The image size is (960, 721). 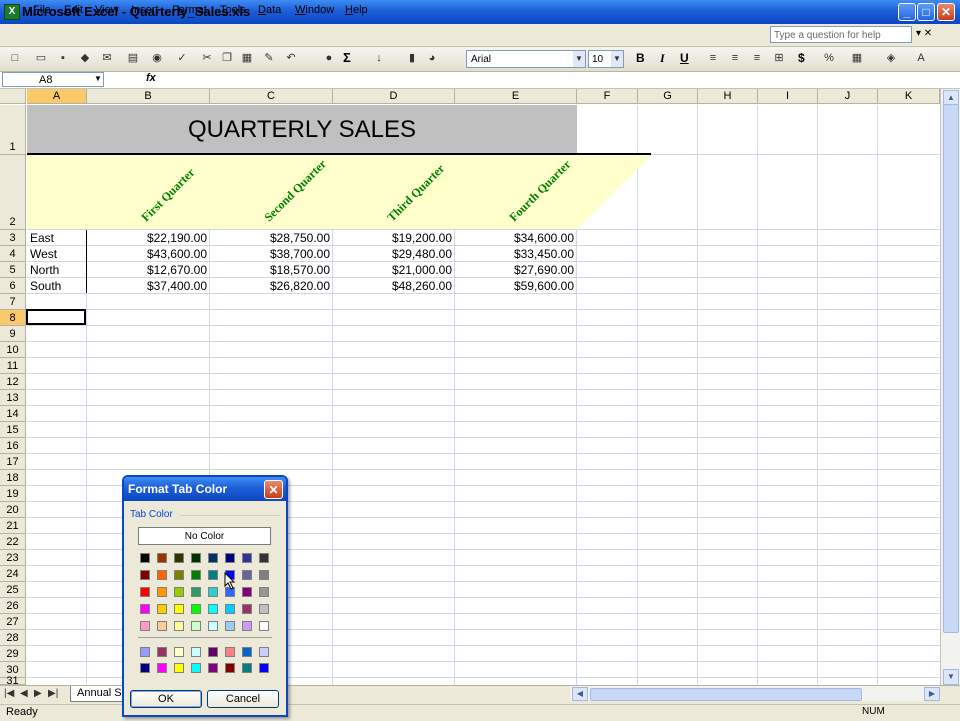 What do you see at coordinates (13, 254) in the screenshot?
I see `row-header-4: 4` at bounding box center [13, 254].